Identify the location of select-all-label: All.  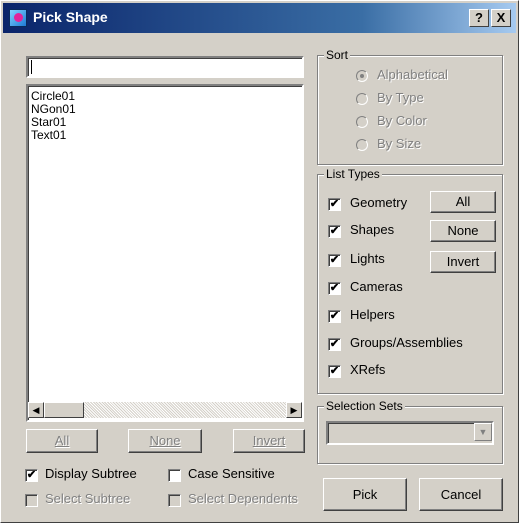
(62, 440).